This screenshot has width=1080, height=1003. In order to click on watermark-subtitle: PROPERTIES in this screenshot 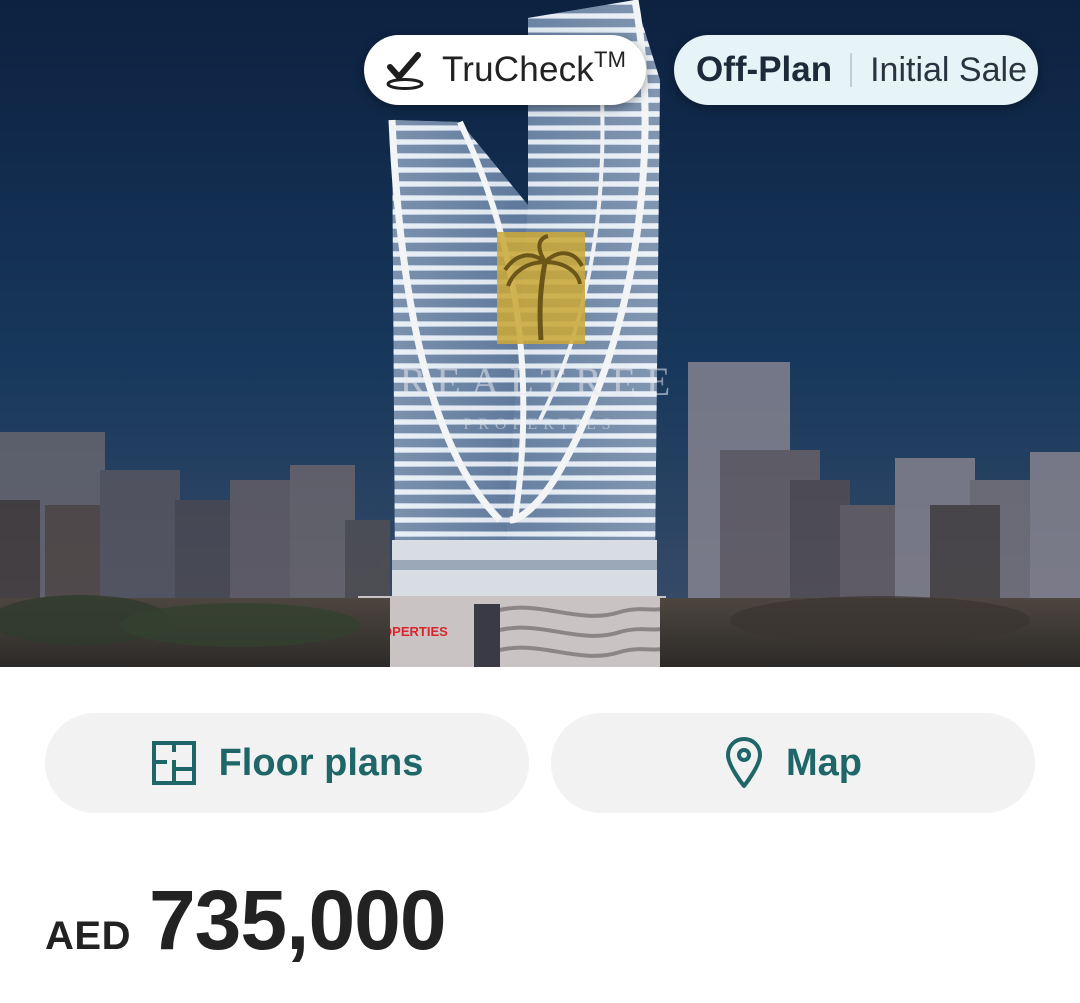, I will do `click(539, 424)`.